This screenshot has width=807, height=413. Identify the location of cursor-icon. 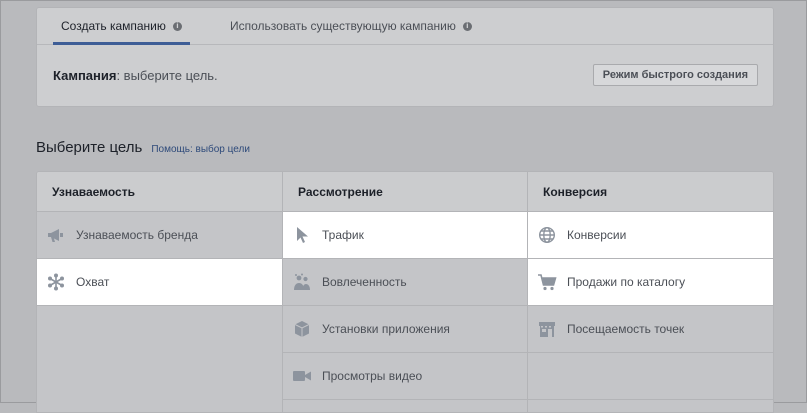
(302, 235).